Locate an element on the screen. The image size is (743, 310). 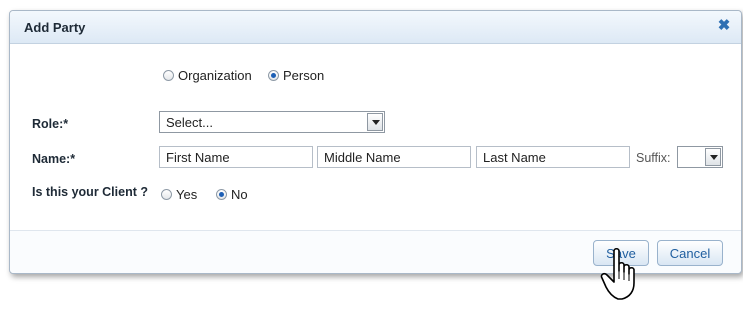
client-yes-option: Yes is located at coordinates (179, 194).